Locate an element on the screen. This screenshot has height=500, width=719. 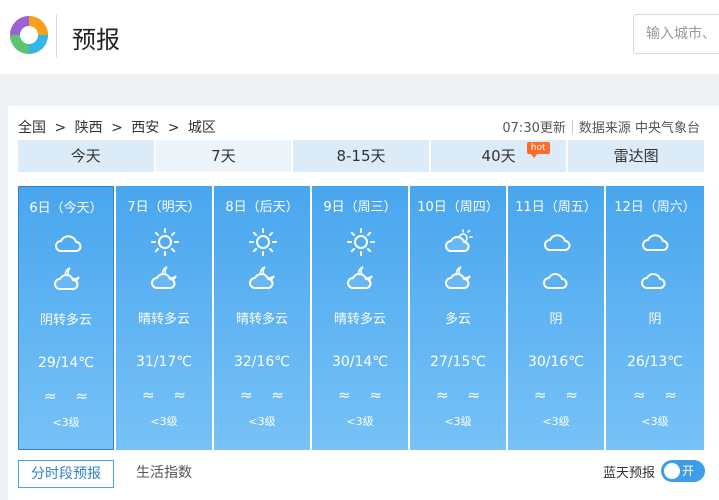
tab-40days-label: 40天 is located at coordinates (498, 156).